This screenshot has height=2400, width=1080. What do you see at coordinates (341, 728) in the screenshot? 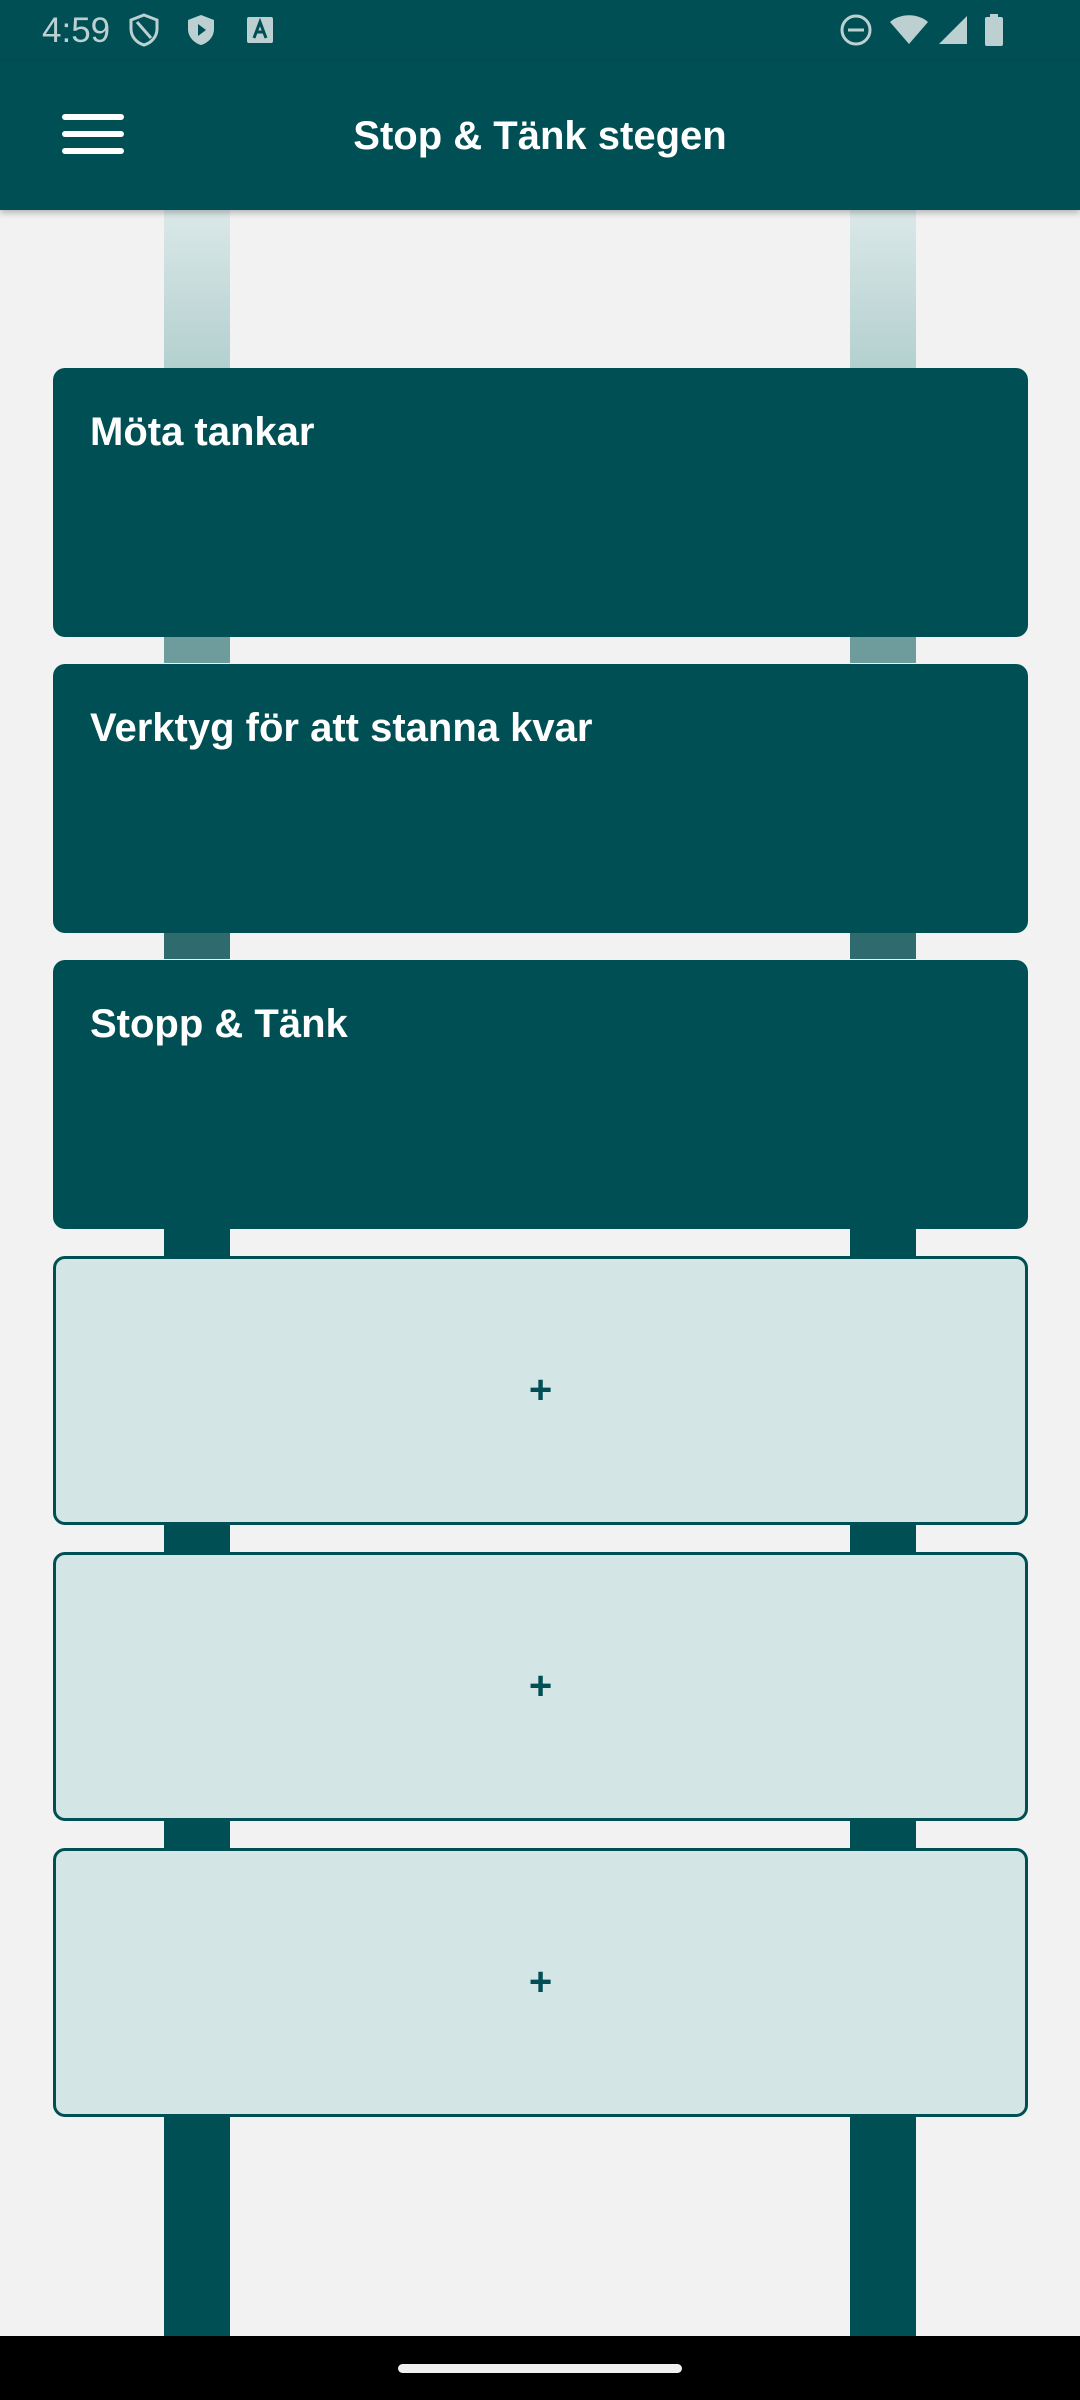
I see `step-title: Verktyg för att stanna kvar` at bounding box center [341, 728].